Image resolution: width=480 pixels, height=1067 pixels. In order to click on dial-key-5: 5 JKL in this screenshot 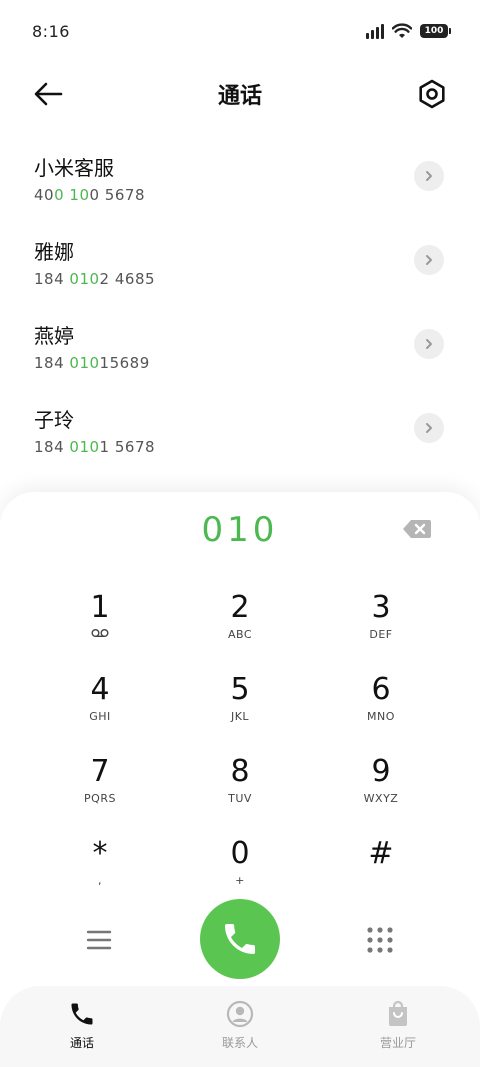, I will do `click(240, 707)`.